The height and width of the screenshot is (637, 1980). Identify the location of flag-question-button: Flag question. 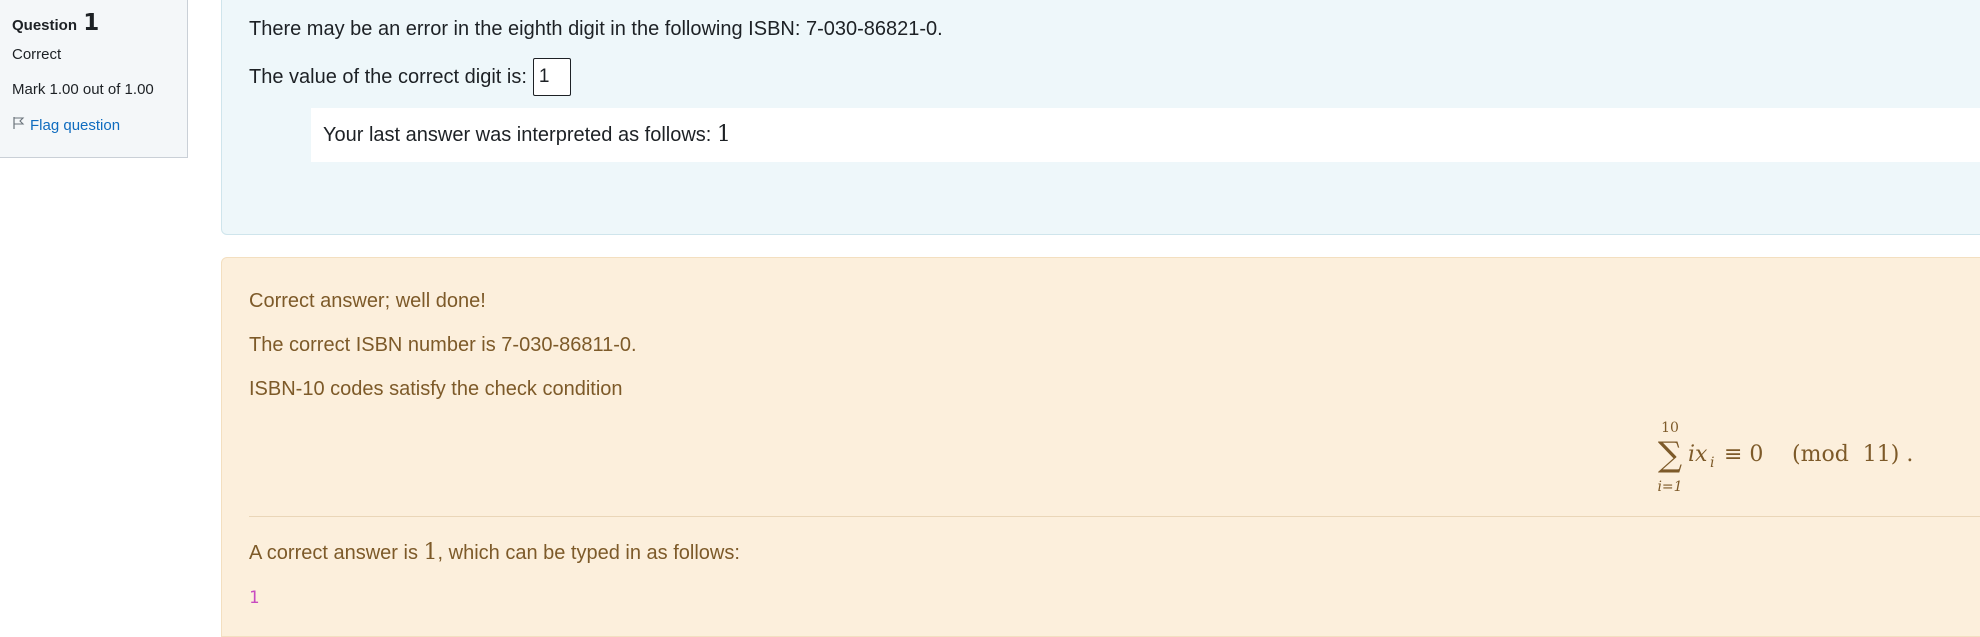
(93, 125).